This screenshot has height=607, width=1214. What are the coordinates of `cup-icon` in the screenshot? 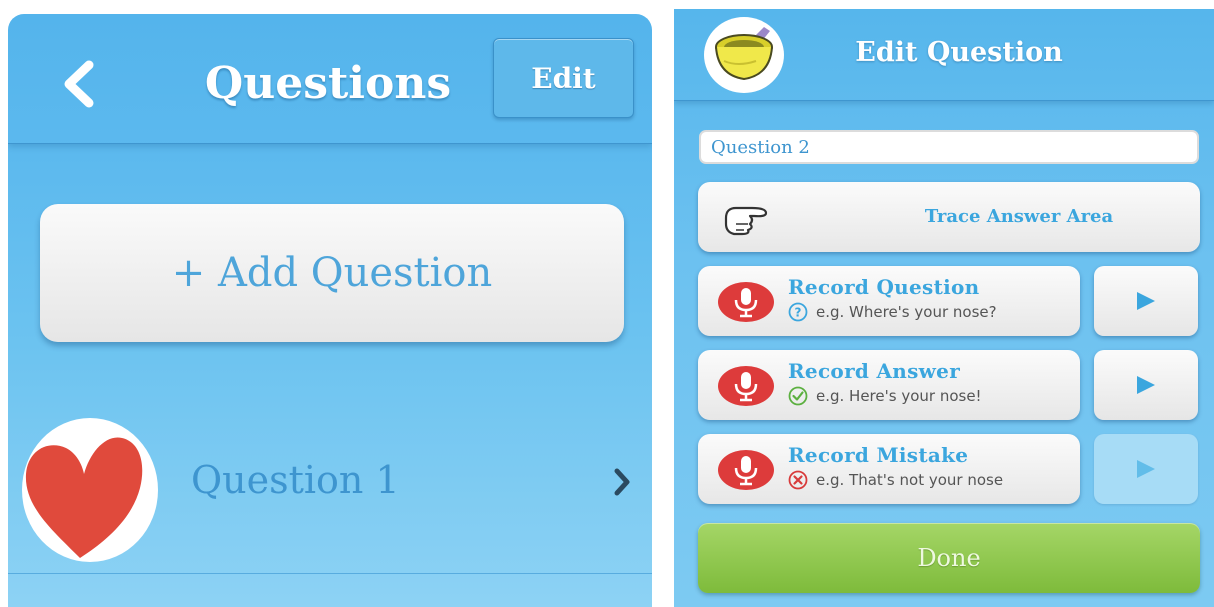 It's located at (744, 54).